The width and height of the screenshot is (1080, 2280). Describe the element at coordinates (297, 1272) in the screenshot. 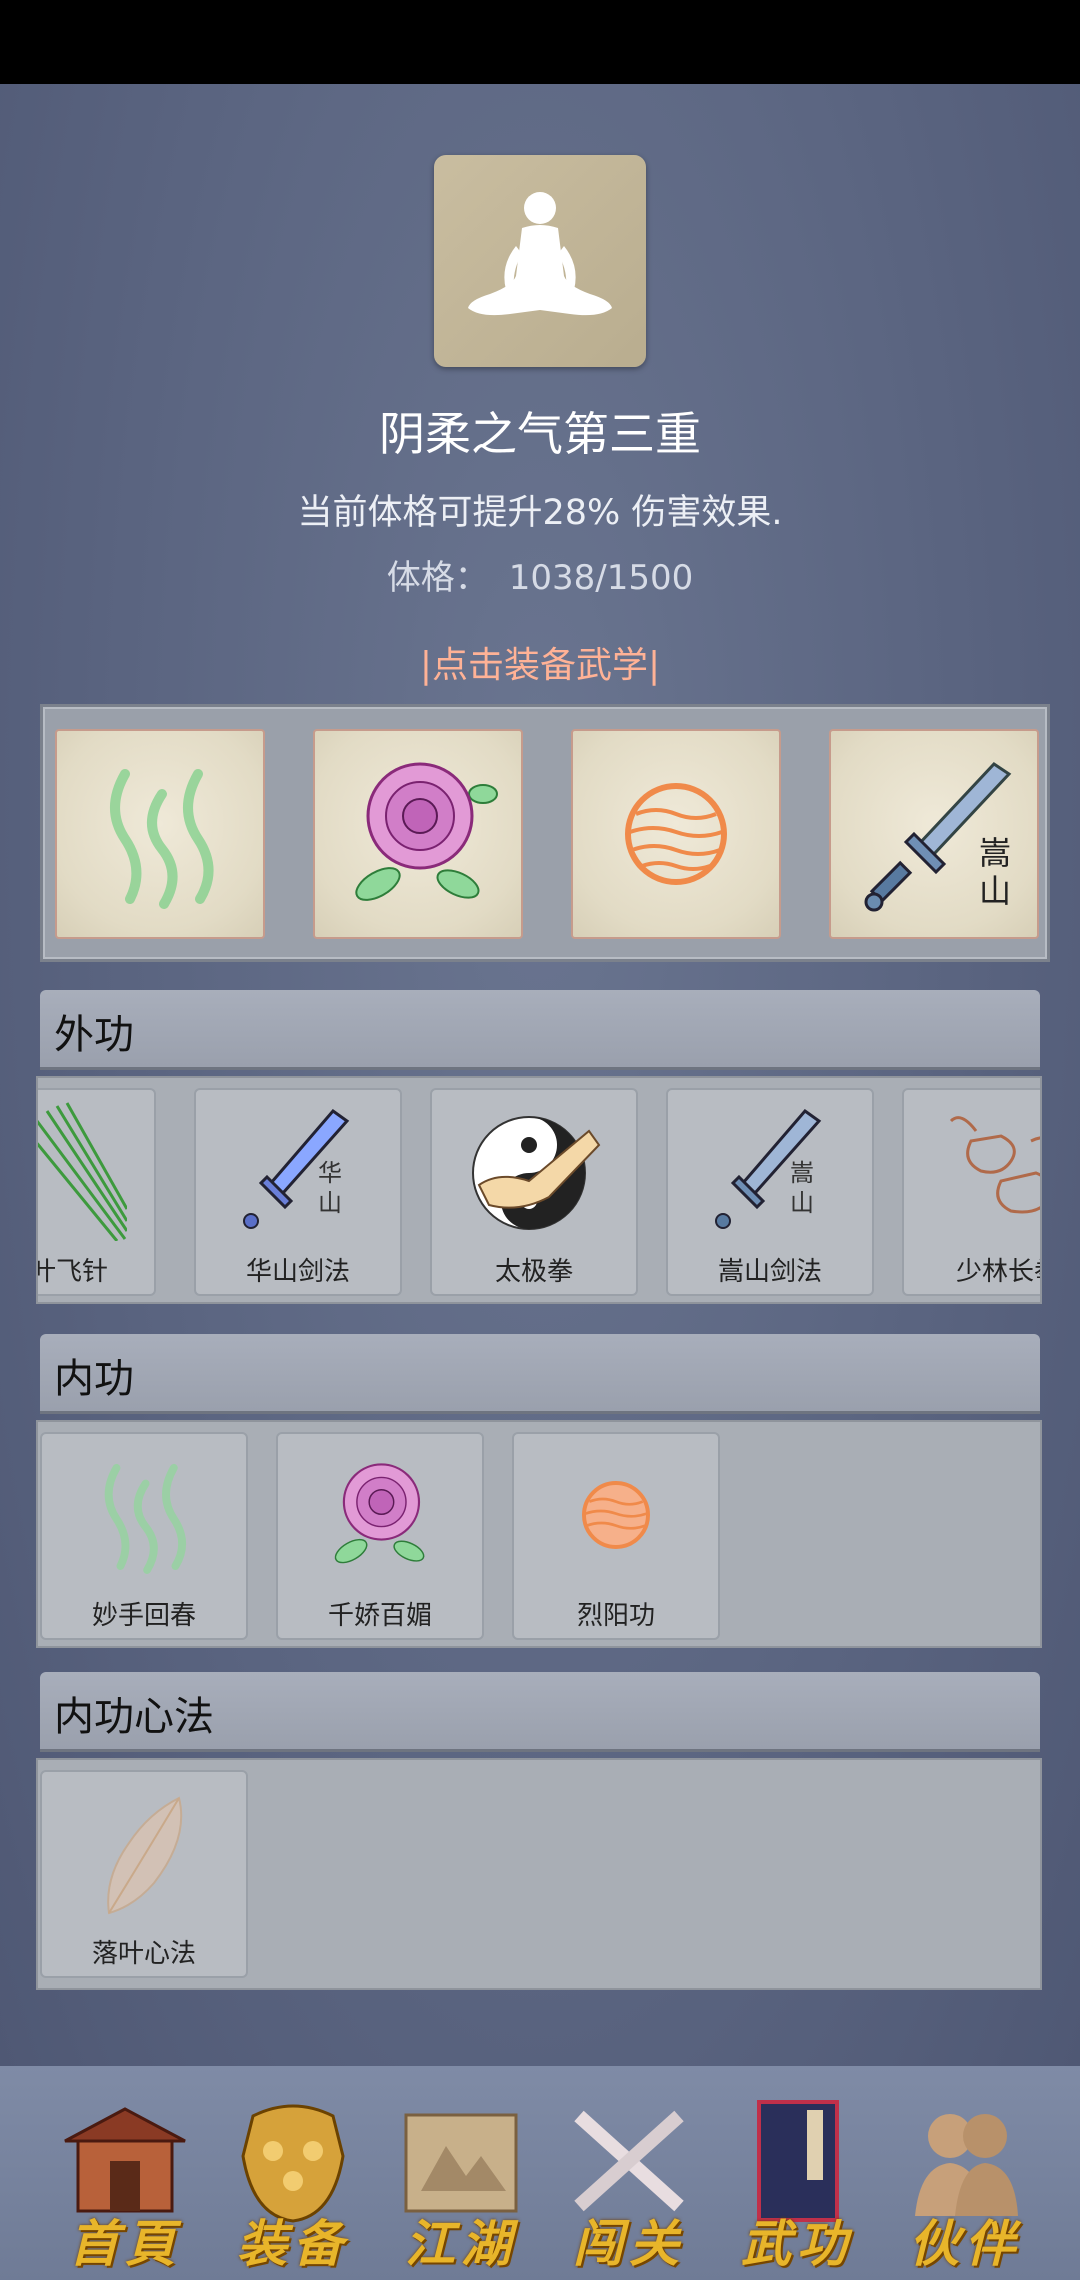

I see `skill-label: 华山剑法` at that location.